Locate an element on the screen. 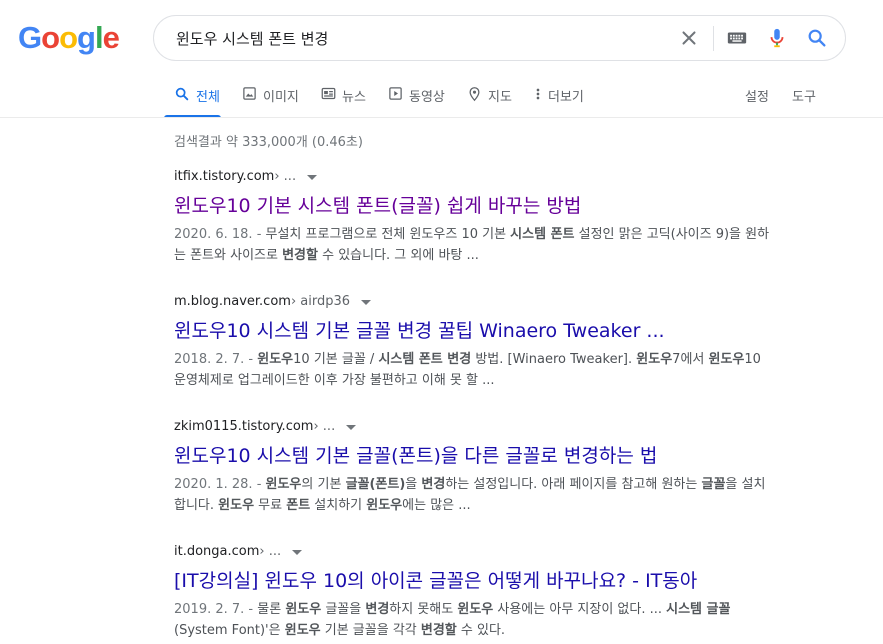 The height and width of the screenshot is (644, 883). google-logo: Google is located at coordinates (69, 38).